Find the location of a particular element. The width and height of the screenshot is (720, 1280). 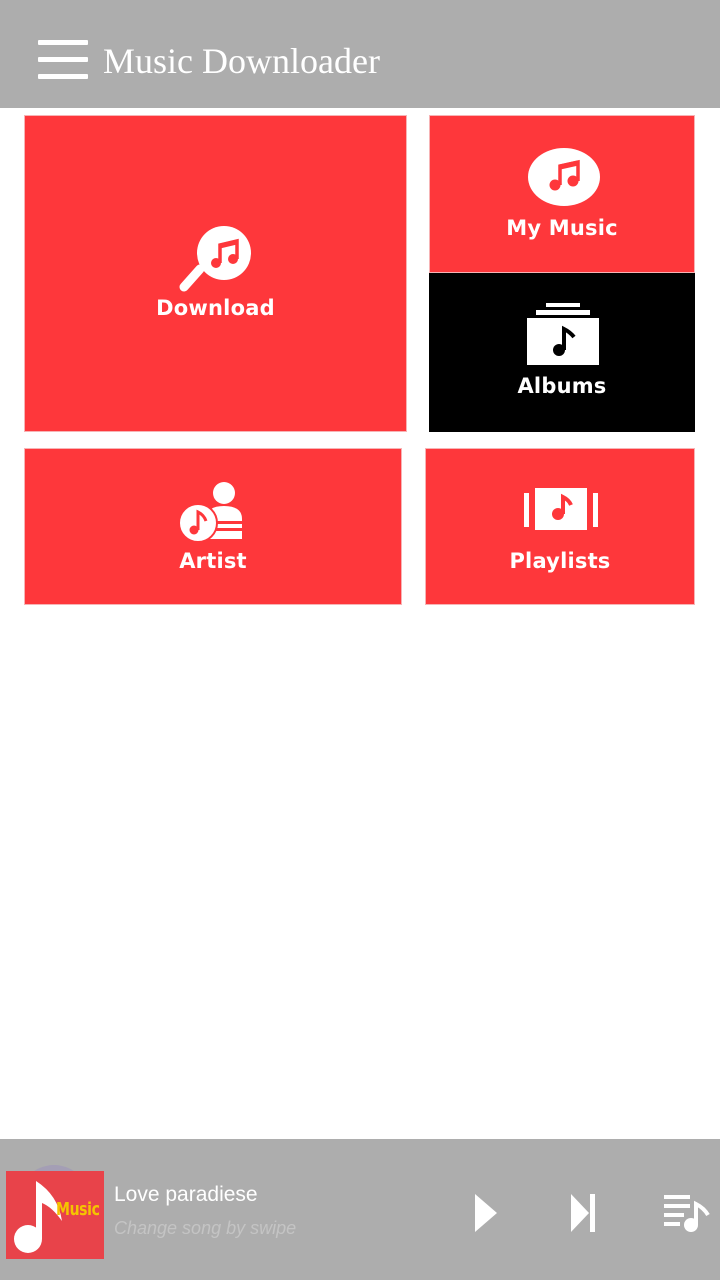

artist-icon is located at coordinates (211, 511).